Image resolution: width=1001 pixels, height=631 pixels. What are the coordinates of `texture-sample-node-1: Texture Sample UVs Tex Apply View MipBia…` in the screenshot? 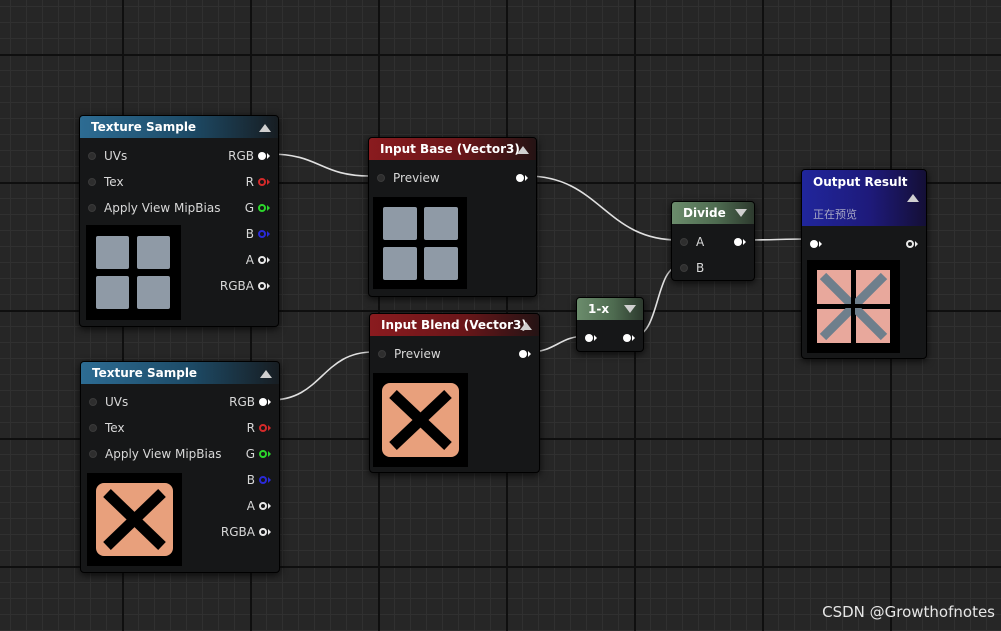 It's located at (179, 221).